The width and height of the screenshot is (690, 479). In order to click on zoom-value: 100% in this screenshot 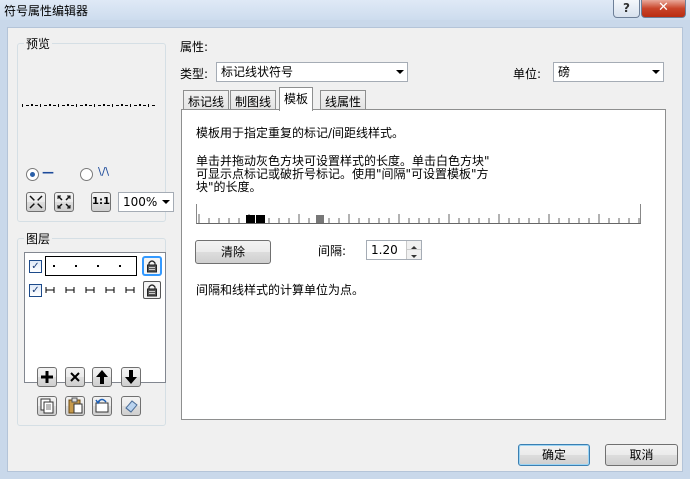, I will do `click(140, 202)`.